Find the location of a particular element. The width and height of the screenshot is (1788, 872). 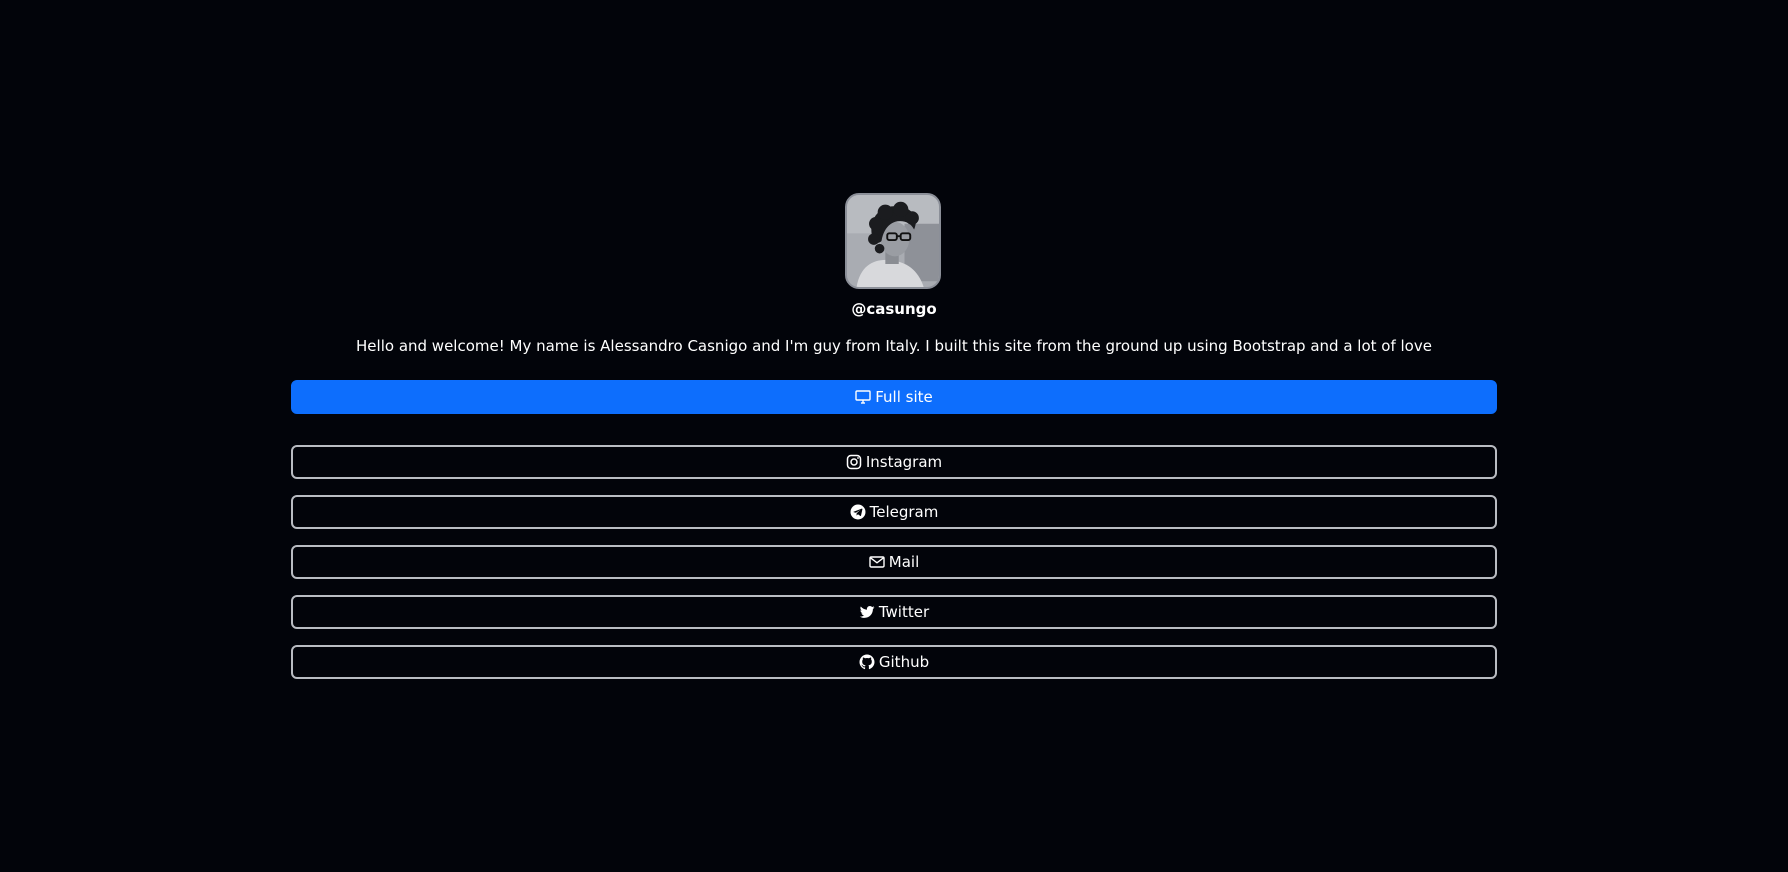

telegram-icon is located at coordinates (858, 512).